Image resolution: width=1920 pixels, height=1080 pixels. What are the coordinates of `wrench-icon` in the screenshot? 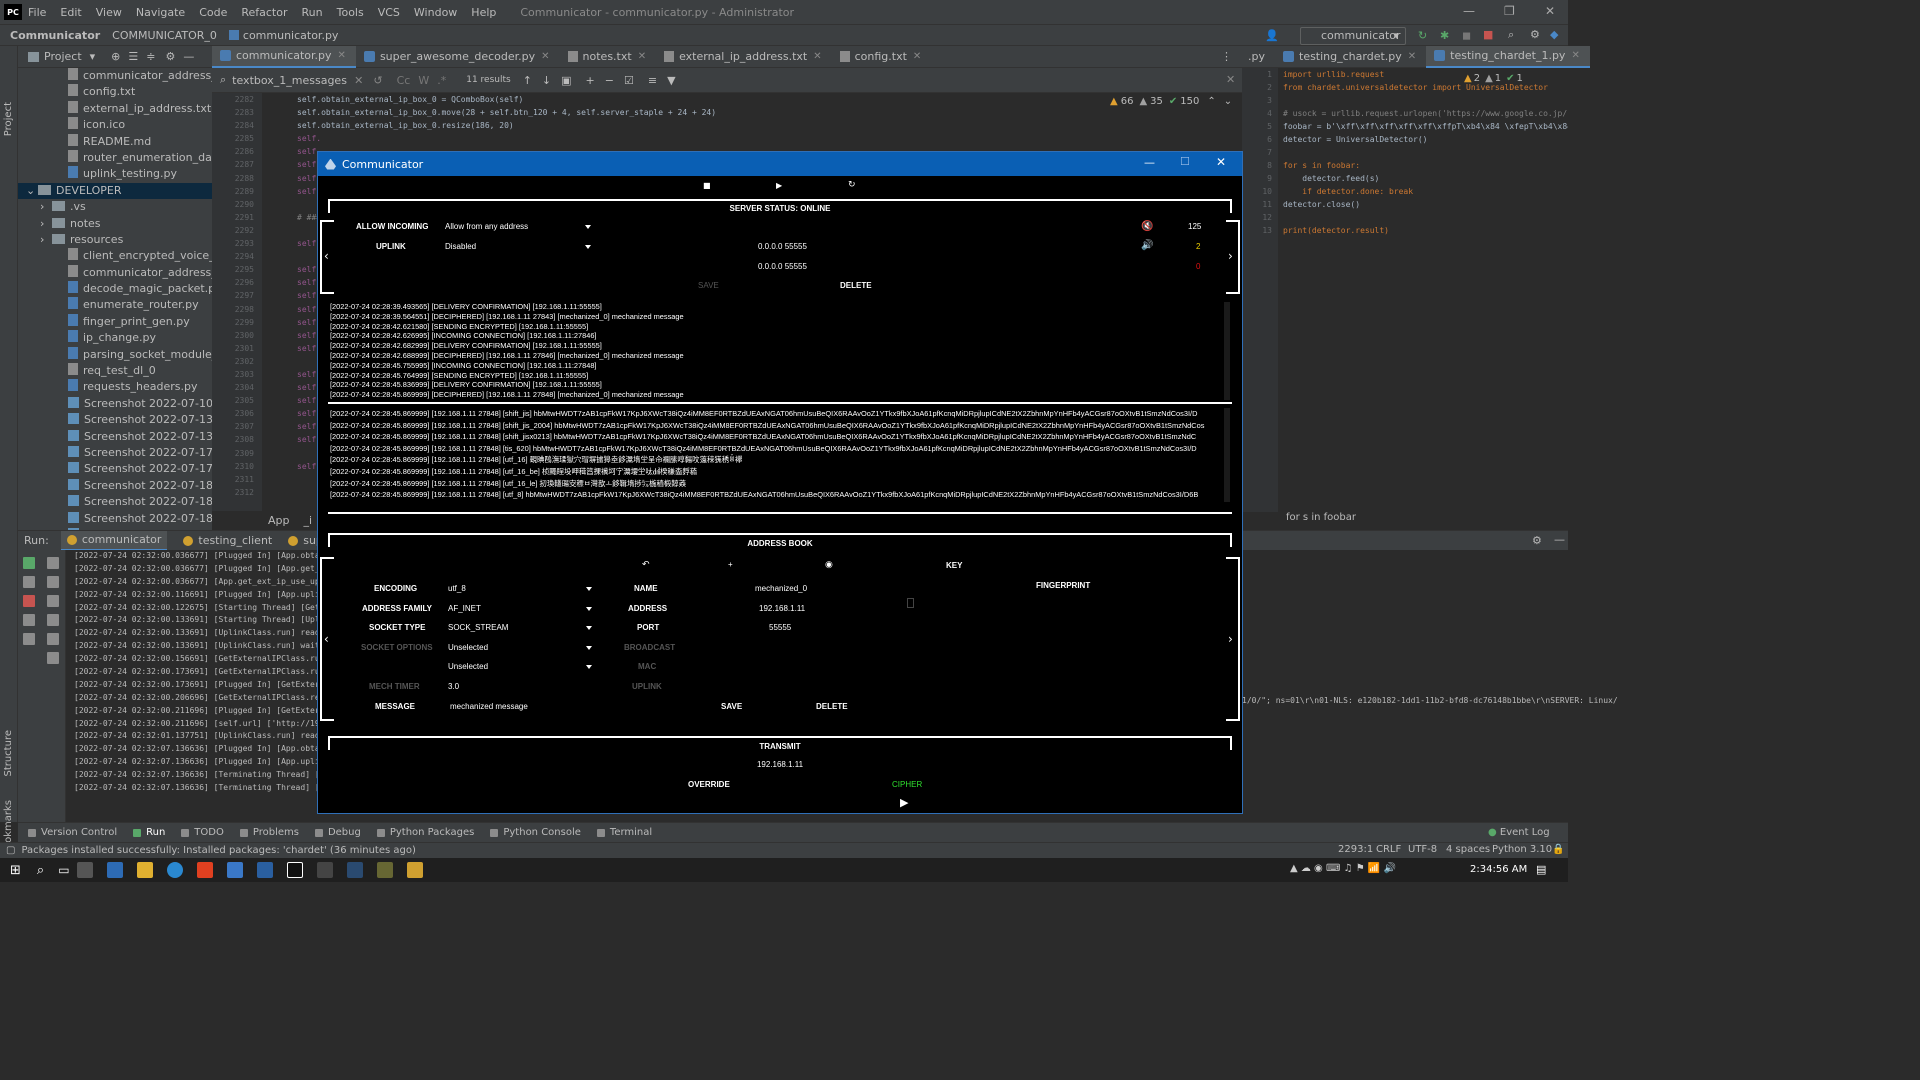 It's located at (29, 582).